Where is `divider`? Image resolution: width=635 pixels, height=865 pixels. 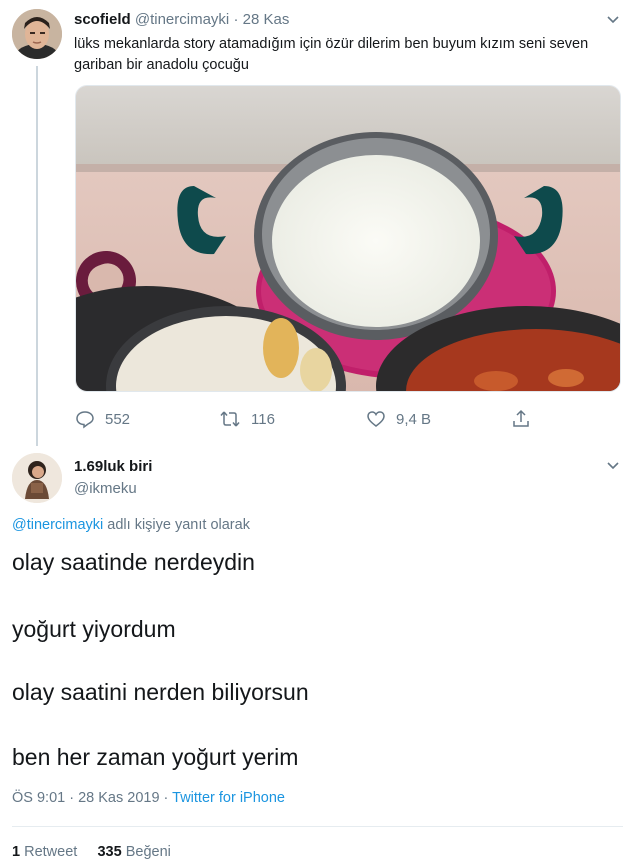
divider is located at coordinates (317, 826).